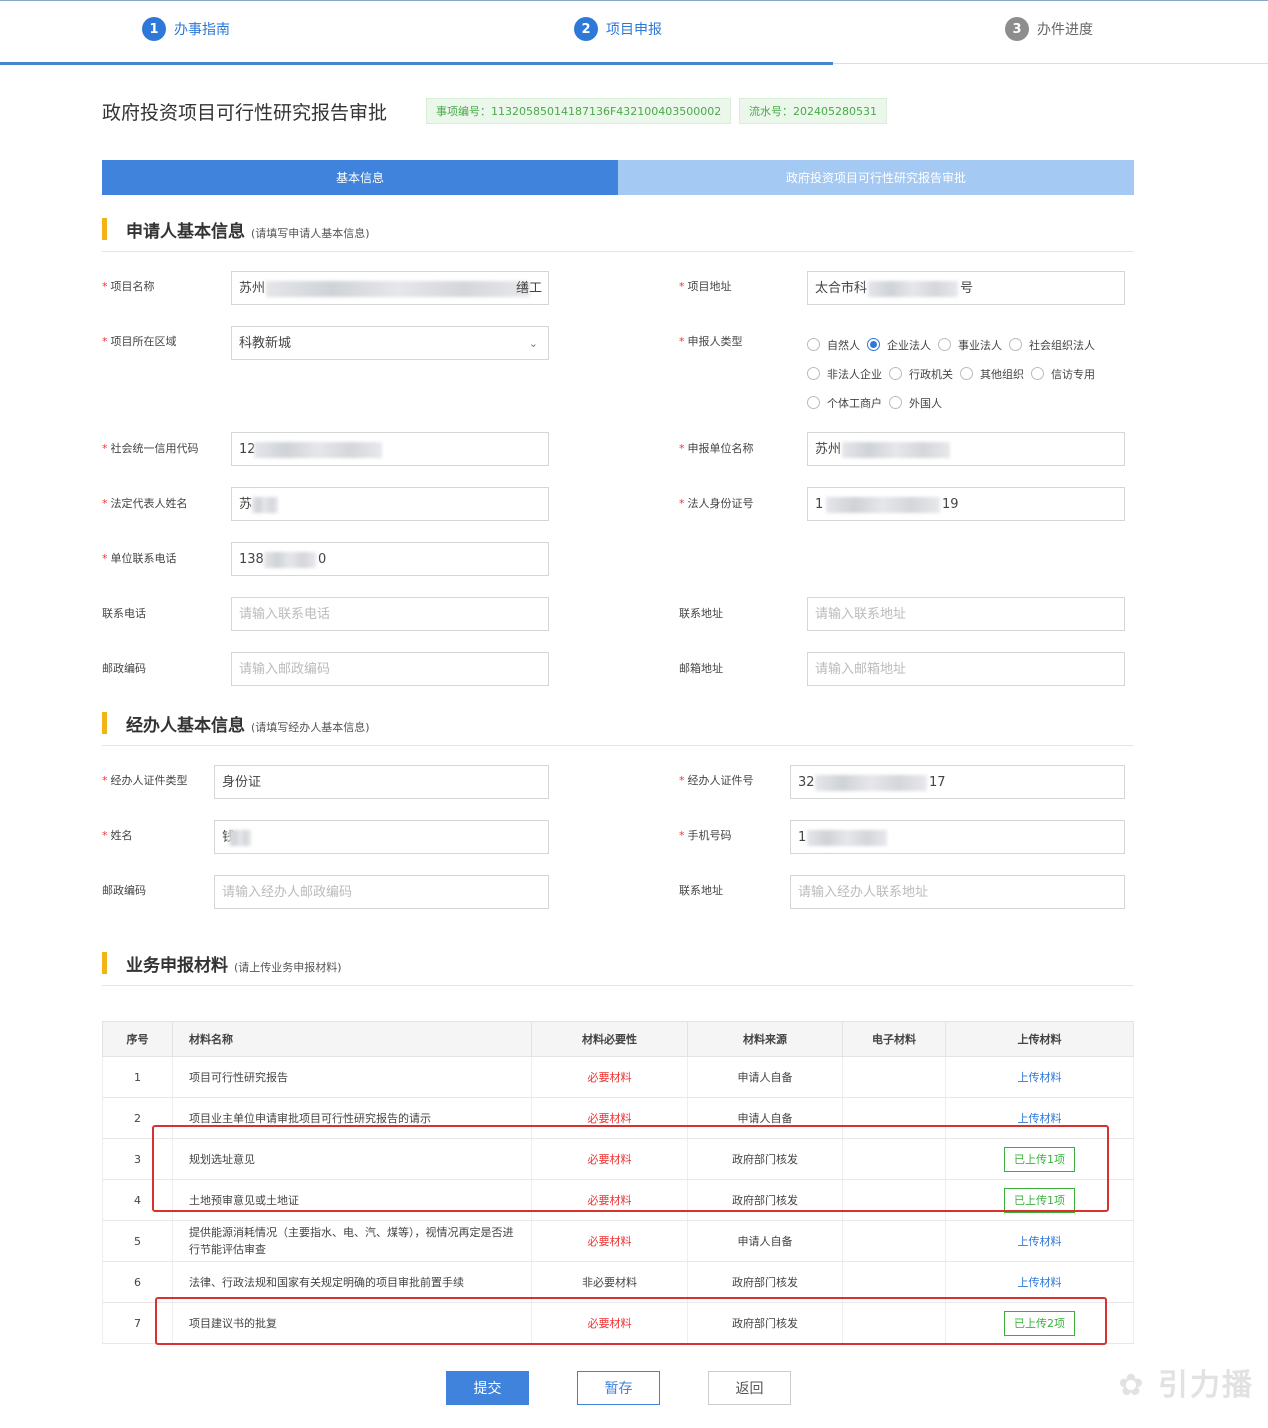 The image size is (1268, 1428). I want to click on agent-section-header: 经办人基本信息 (请填写经办人基本信息), so click(618, 726).